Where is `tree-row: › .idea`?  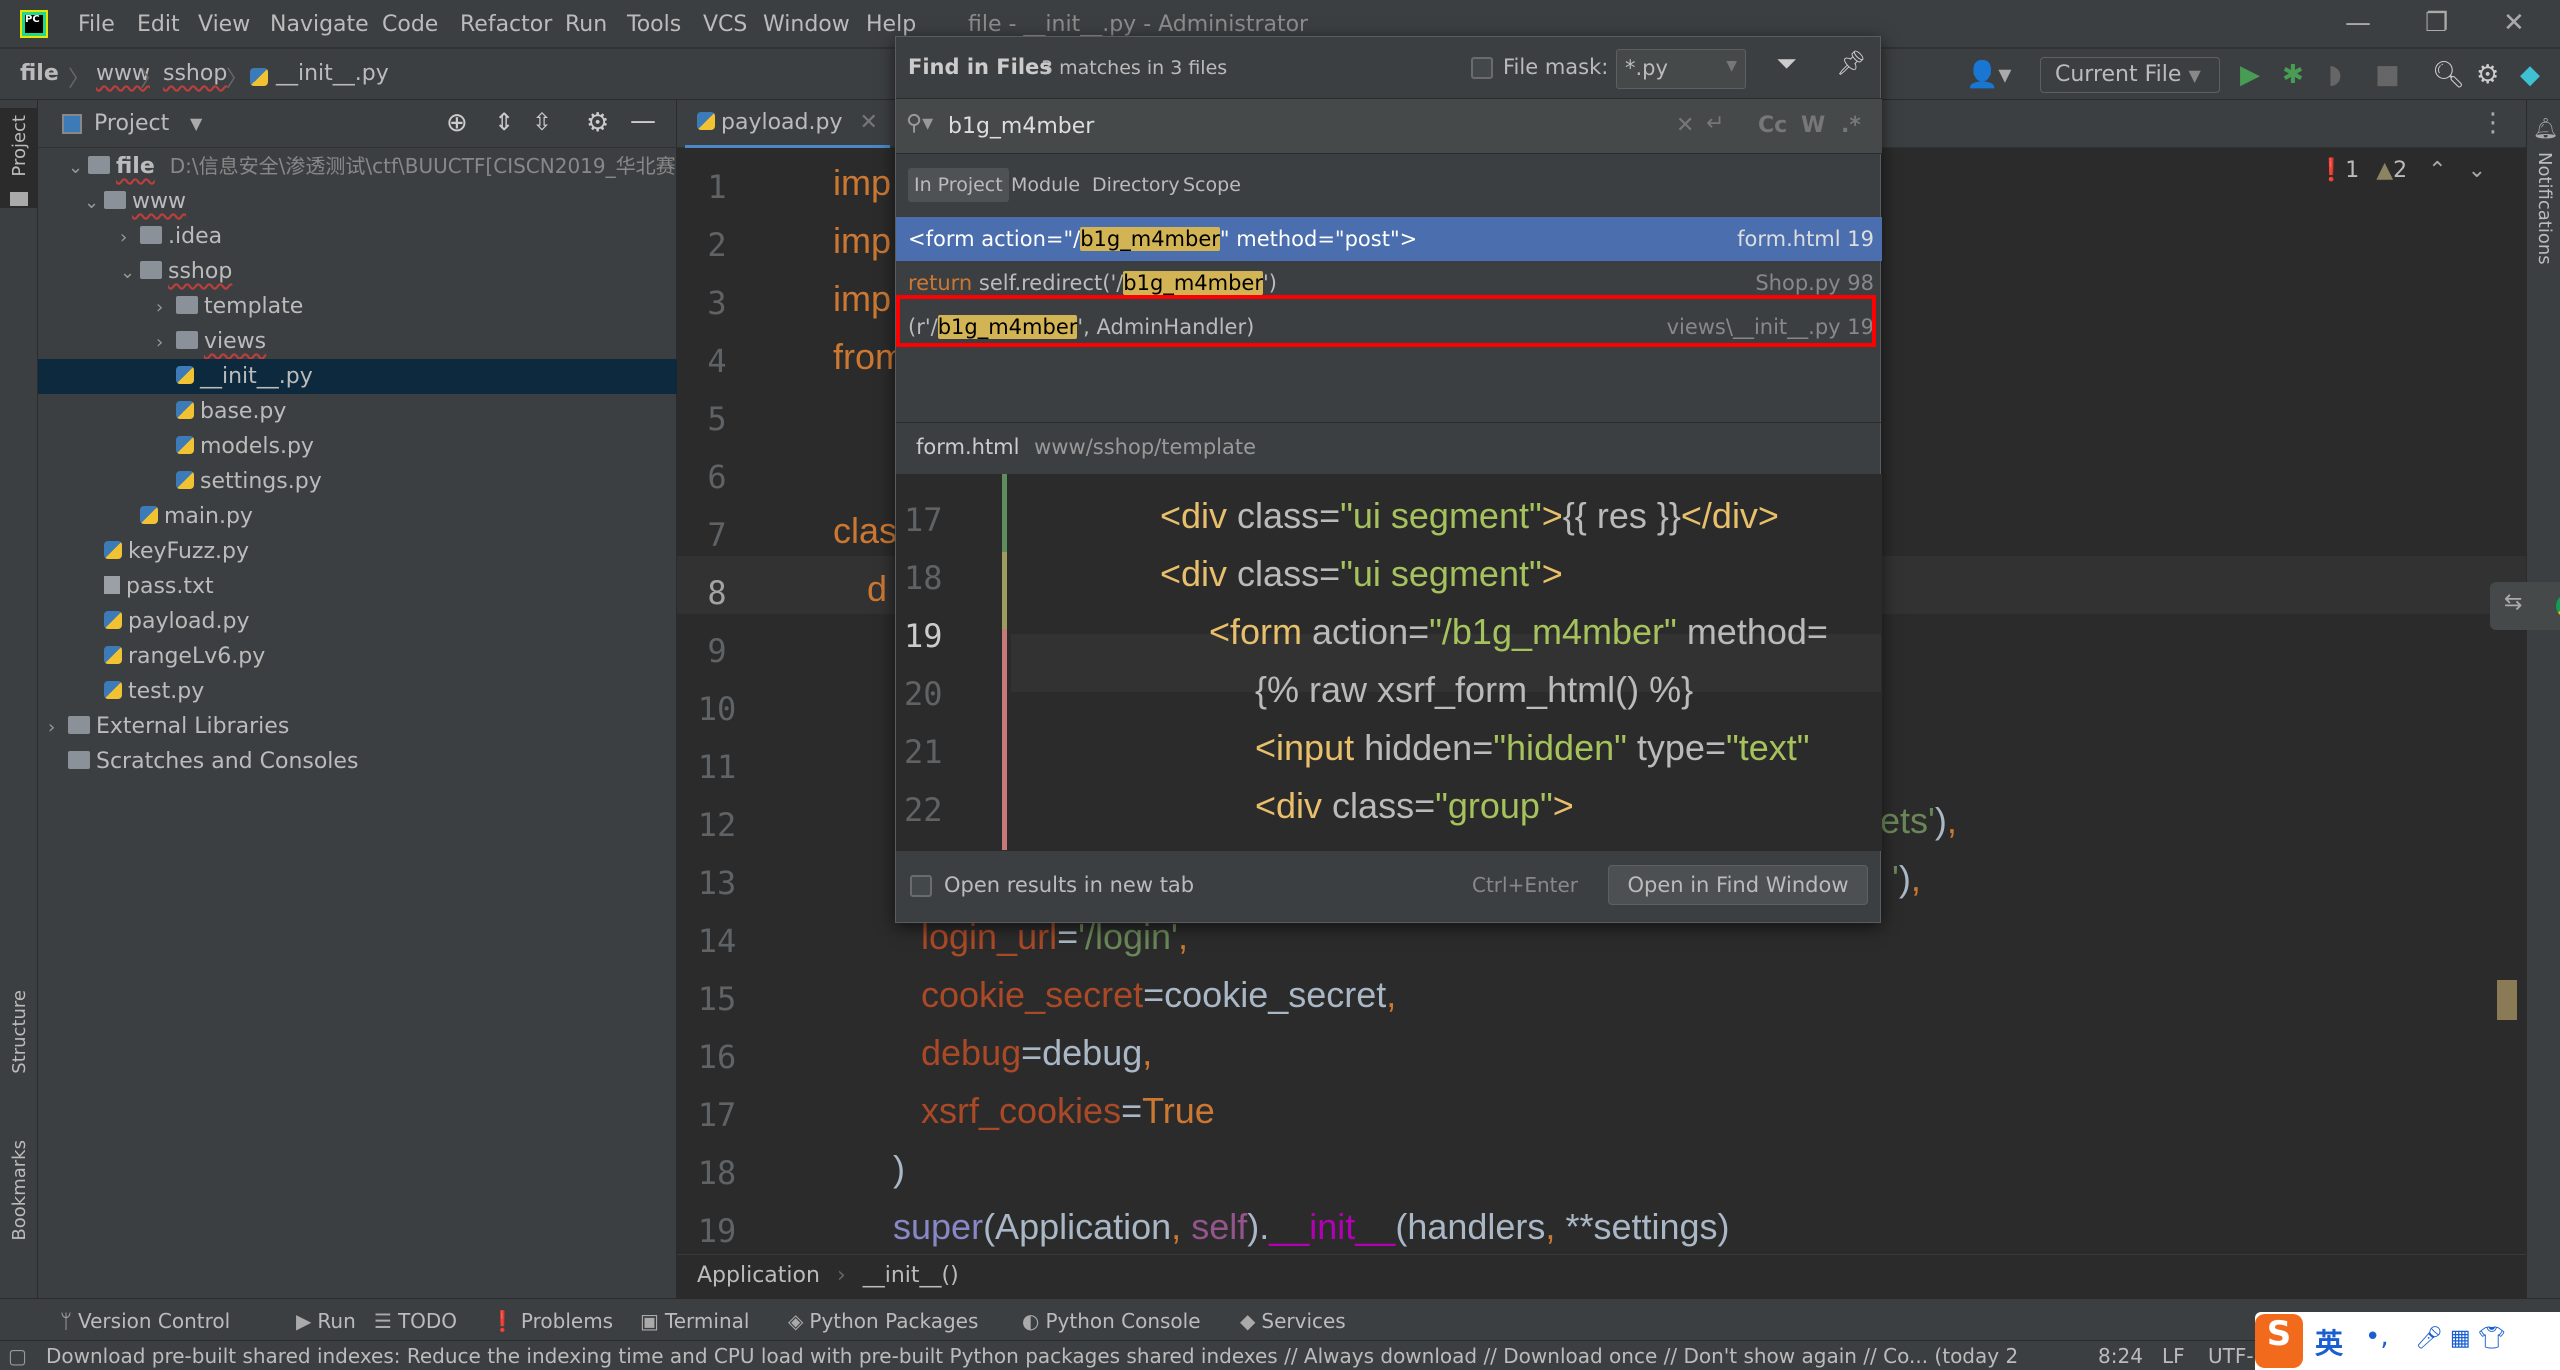 tree-row: › .idea is located at coordinates (357, 236).